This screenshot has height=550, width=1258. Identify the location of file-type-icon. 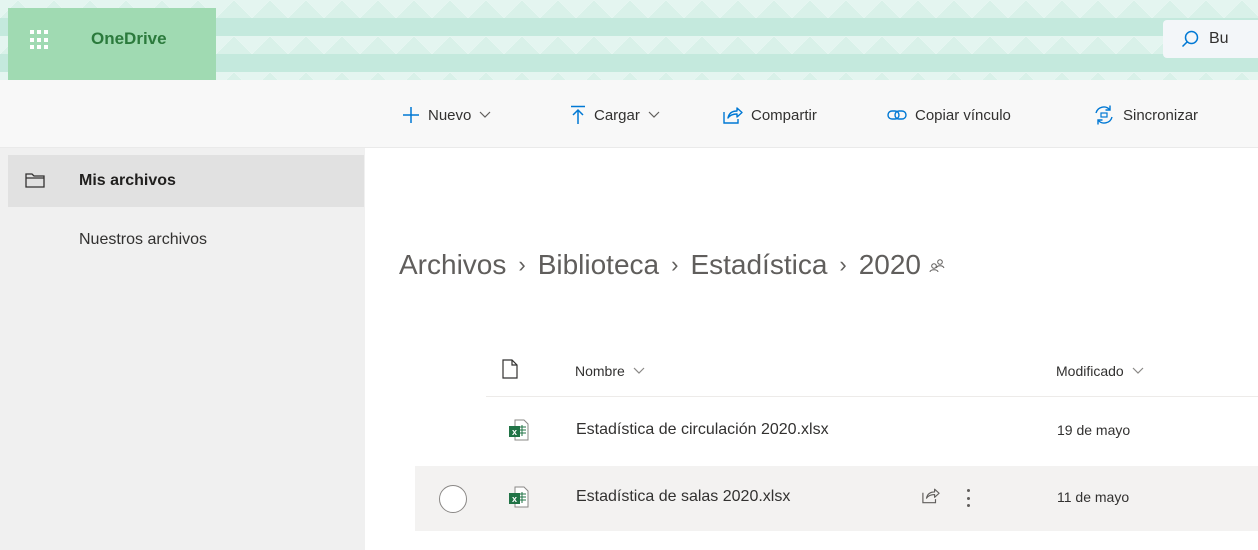
(510, 371).